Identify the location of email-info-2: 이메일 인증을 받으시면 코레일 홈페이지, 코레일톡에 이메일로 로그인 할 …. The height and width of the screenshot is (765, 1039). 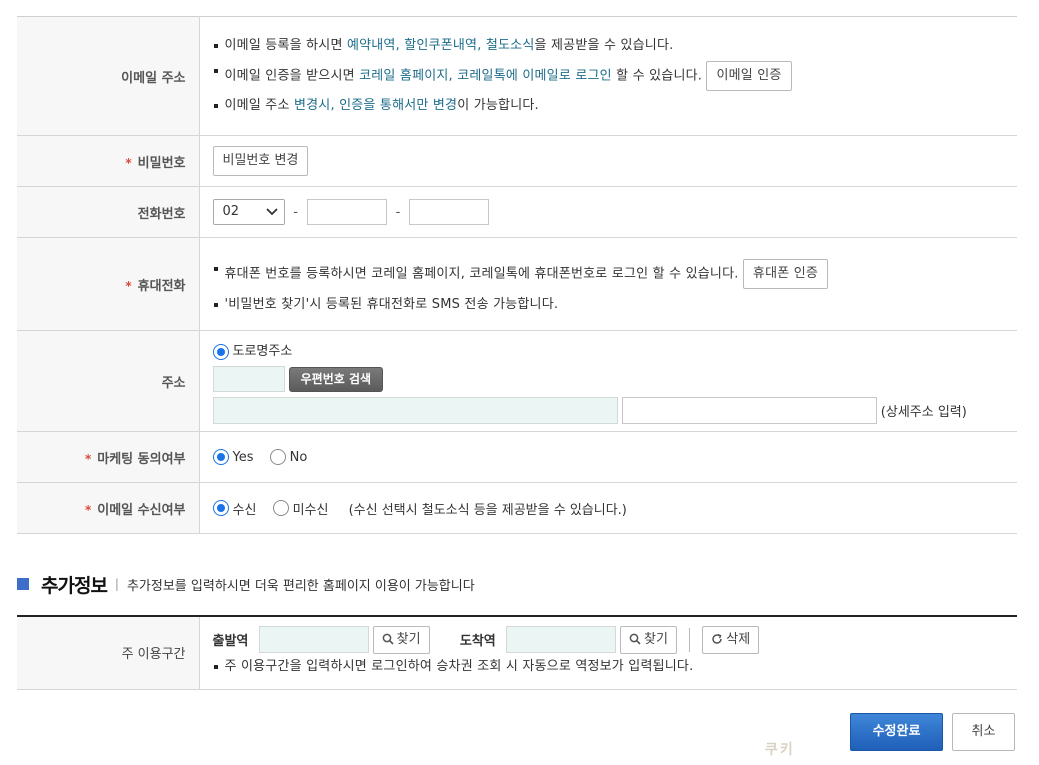
(615, 76).